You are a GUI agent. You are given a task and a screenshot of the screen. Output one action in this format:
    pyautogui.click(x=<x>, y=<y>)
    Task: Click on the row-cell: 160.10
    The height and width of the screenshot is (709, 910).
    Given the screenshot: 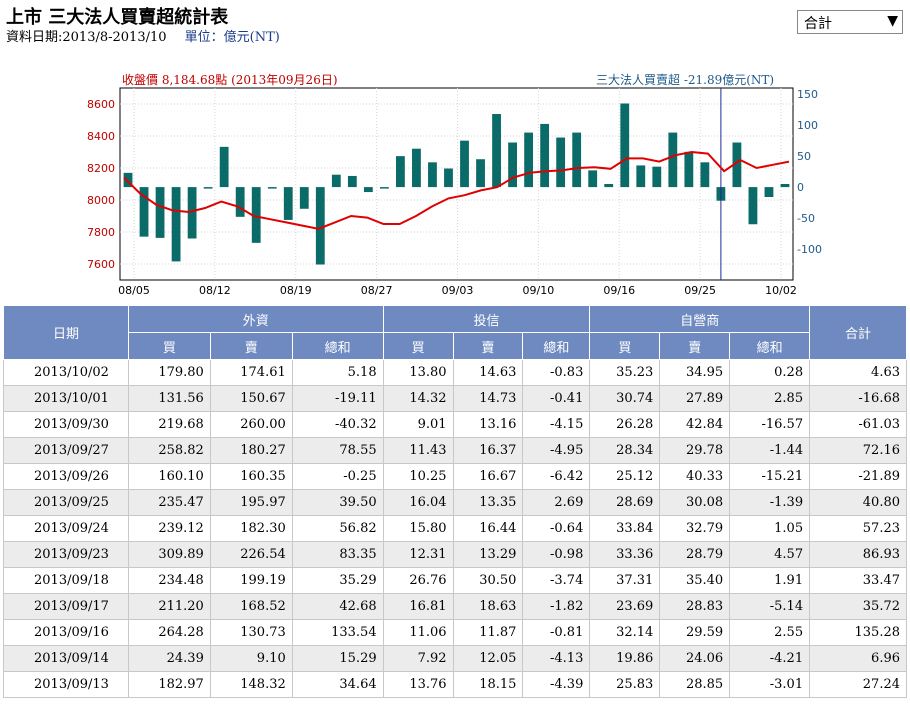 What is the action you would take?
    pyautogui.click(x=169, y=476)
    